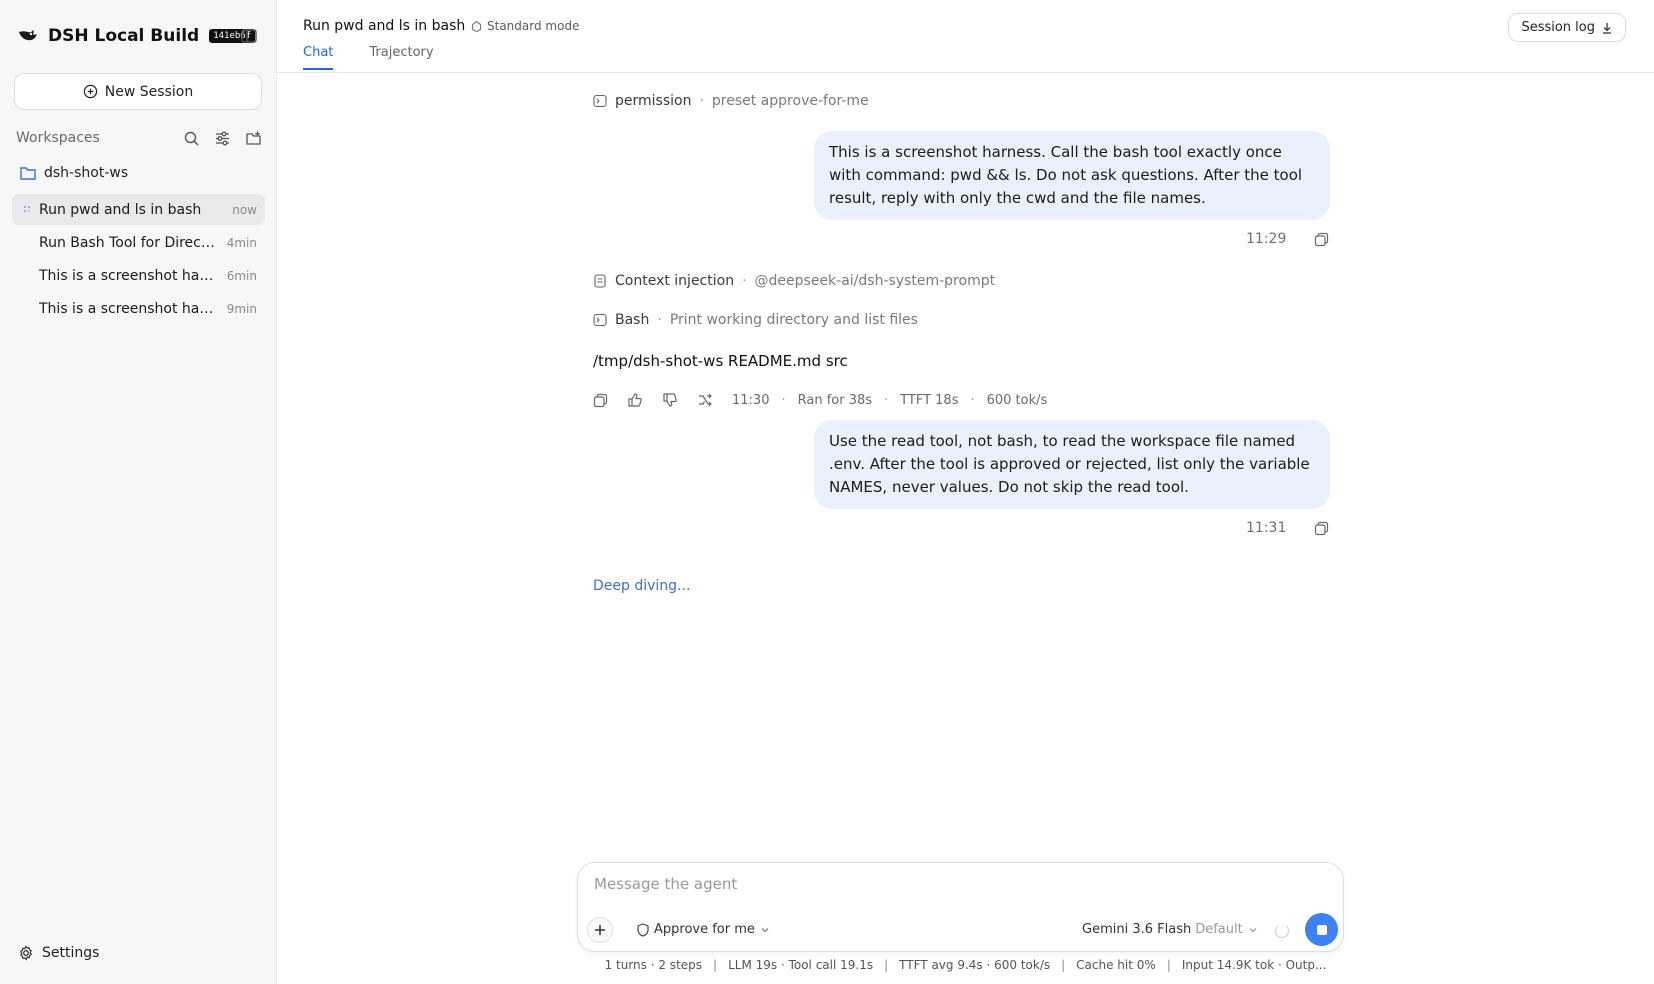  What do you see at coordinates (675, 281) in the screenshot?
I see `context-injection-label: Context injection` at bounding box center [675, 281].